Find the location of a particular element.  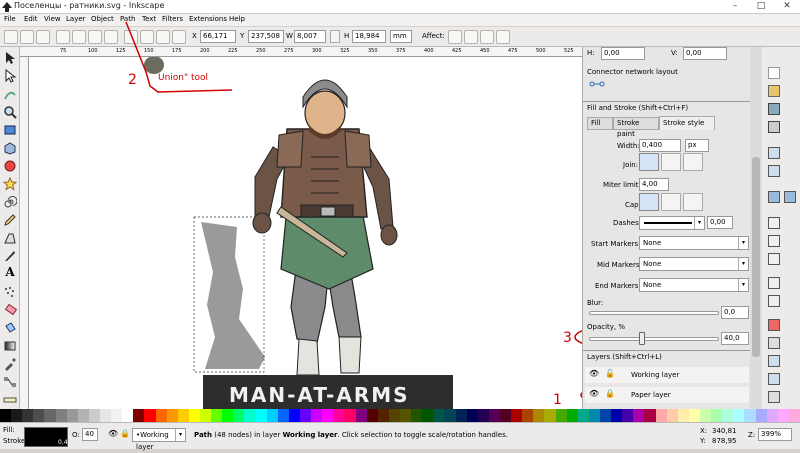

undo-icon is located at coordinates (774, 153).